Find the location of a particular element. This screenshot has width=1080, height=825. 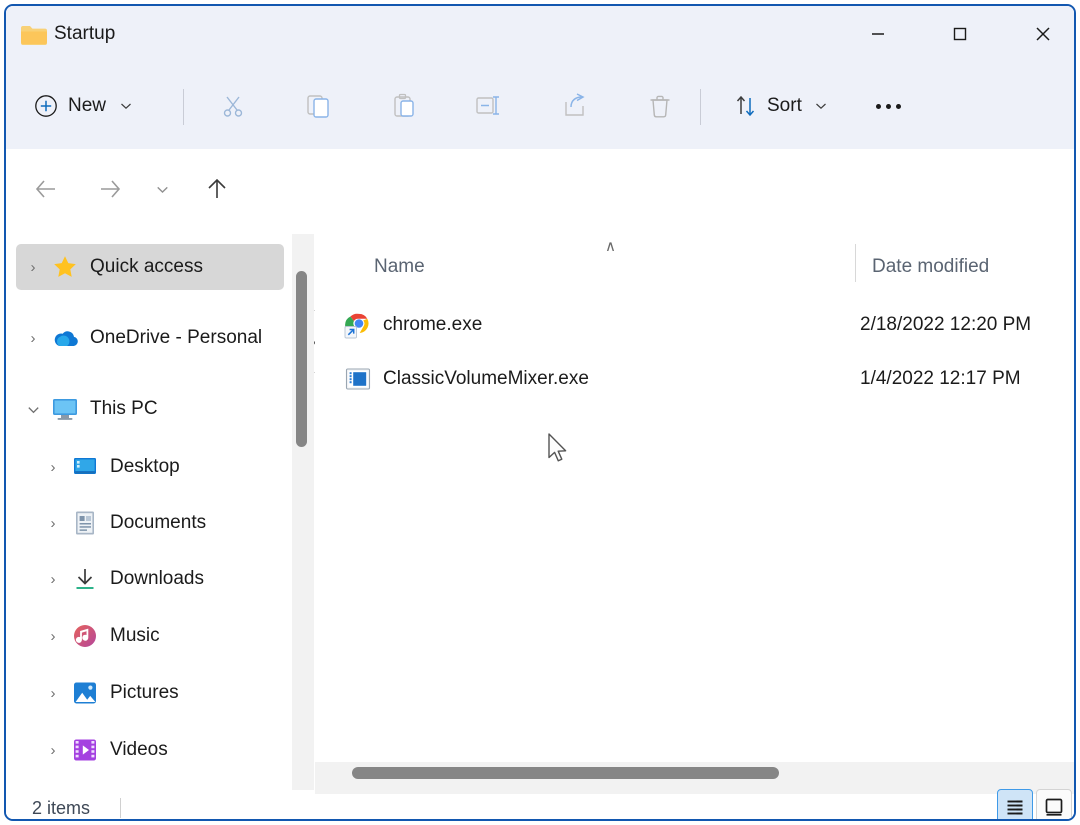

sidebar-item-label: Documents is located at coordinates (158, 522).